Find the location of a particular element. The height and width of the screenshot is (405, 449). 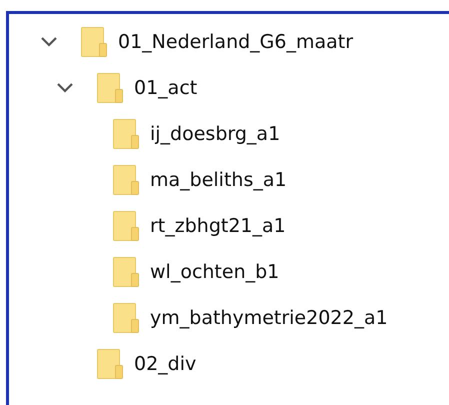

folder-name: 01_Nederland_G6_maatr is located at coordinates (236, 42).